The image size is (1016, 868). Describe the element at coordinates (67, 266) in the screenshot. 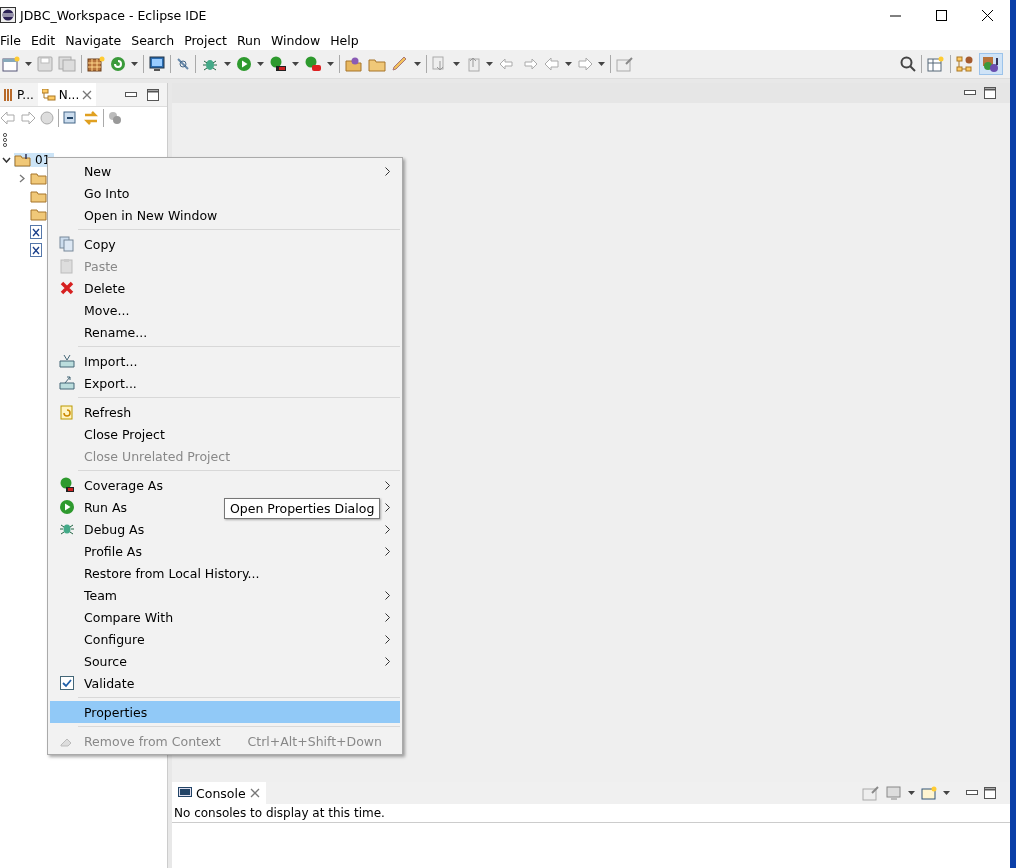

I see `paste-icon` at that location.